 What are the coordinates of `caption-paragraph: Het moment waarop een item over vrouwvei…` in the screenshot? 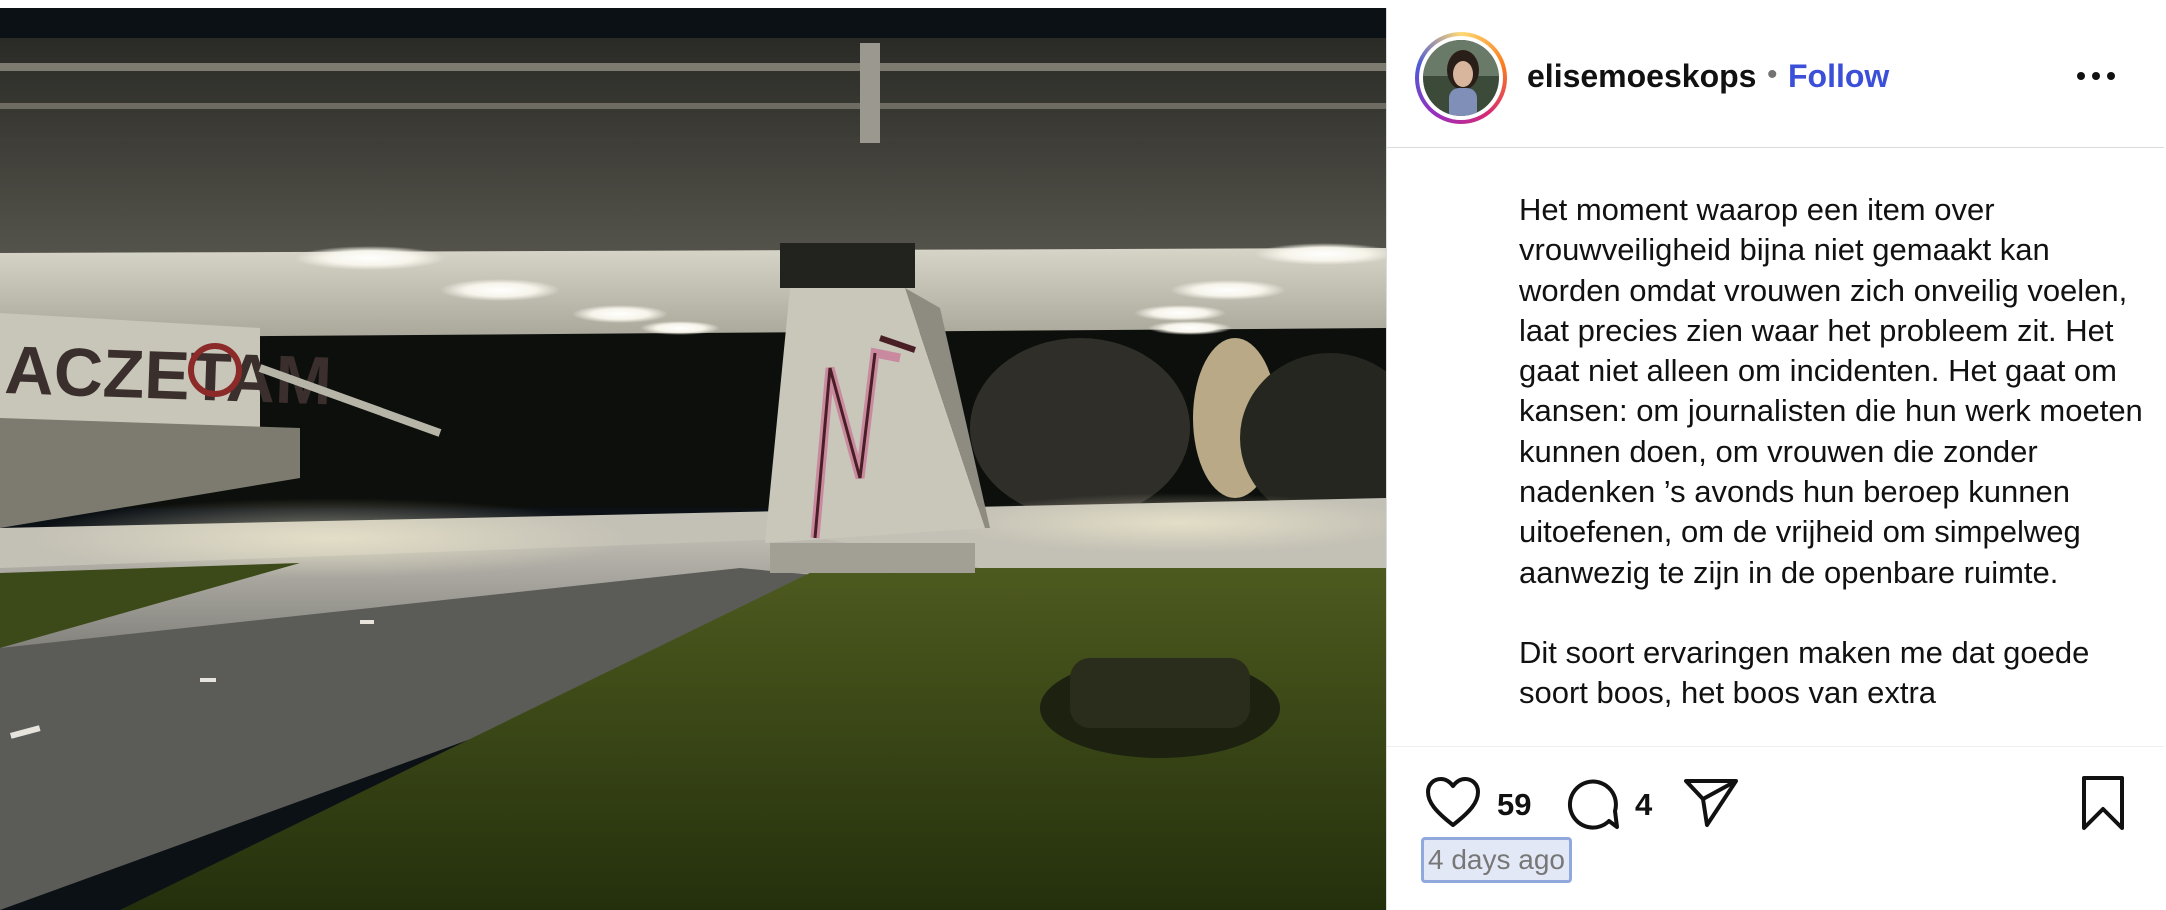 It's located at (1831, 391).